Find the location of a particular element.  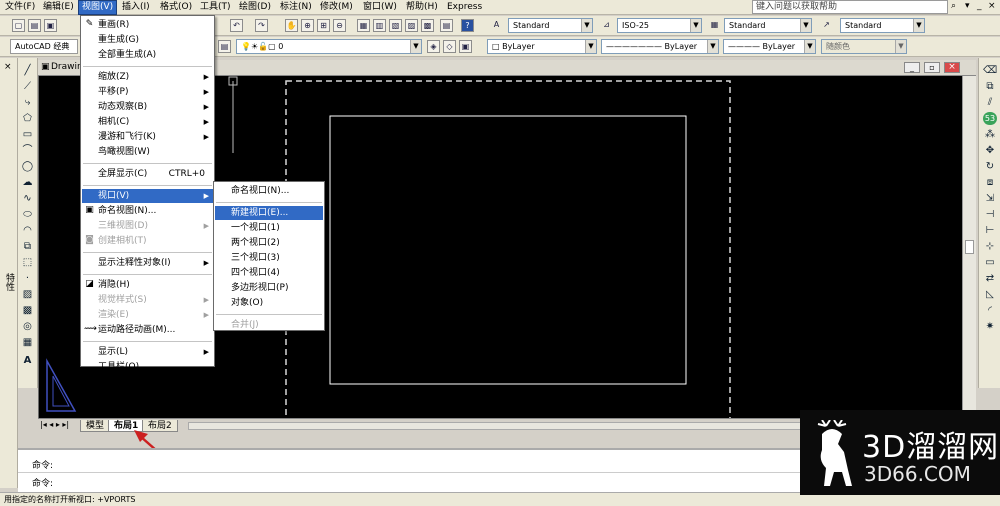

new-file-icon: ▢ is located at coordinates (18, 25).